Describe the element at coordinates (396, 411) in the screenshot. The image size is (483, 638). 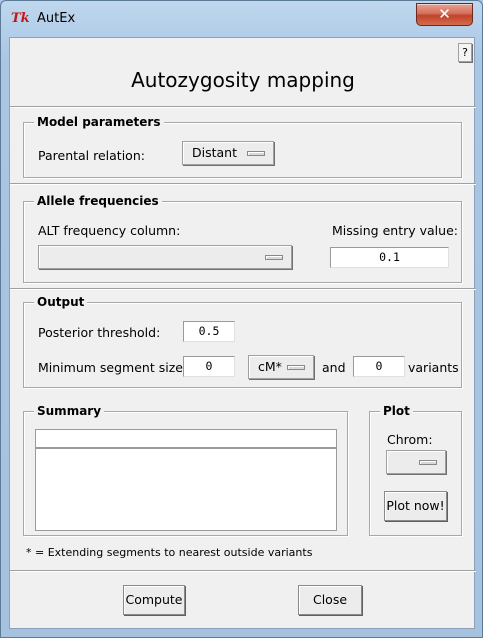
I see `plot-label: Plot` at that location.